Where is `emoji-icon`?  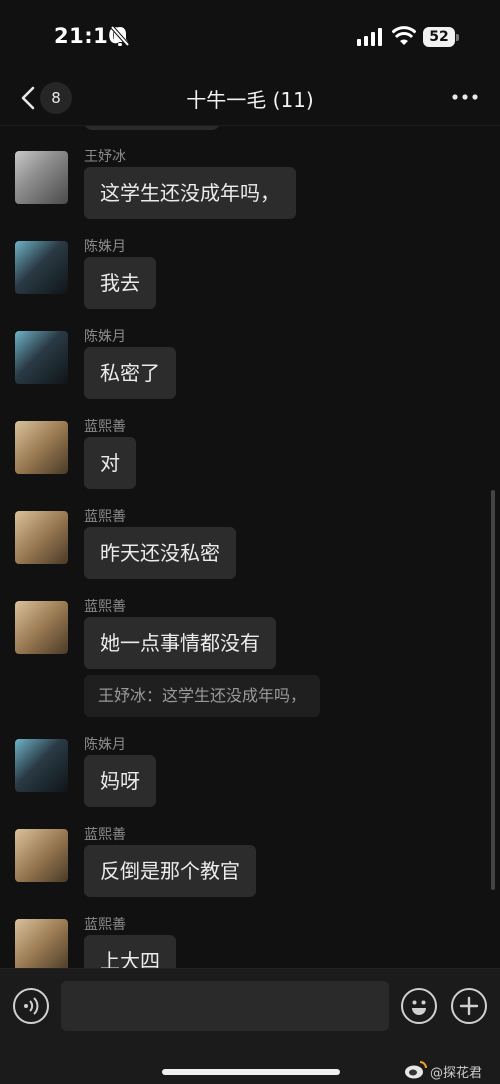
emoji-icon is located at coordinates (419, 1007).